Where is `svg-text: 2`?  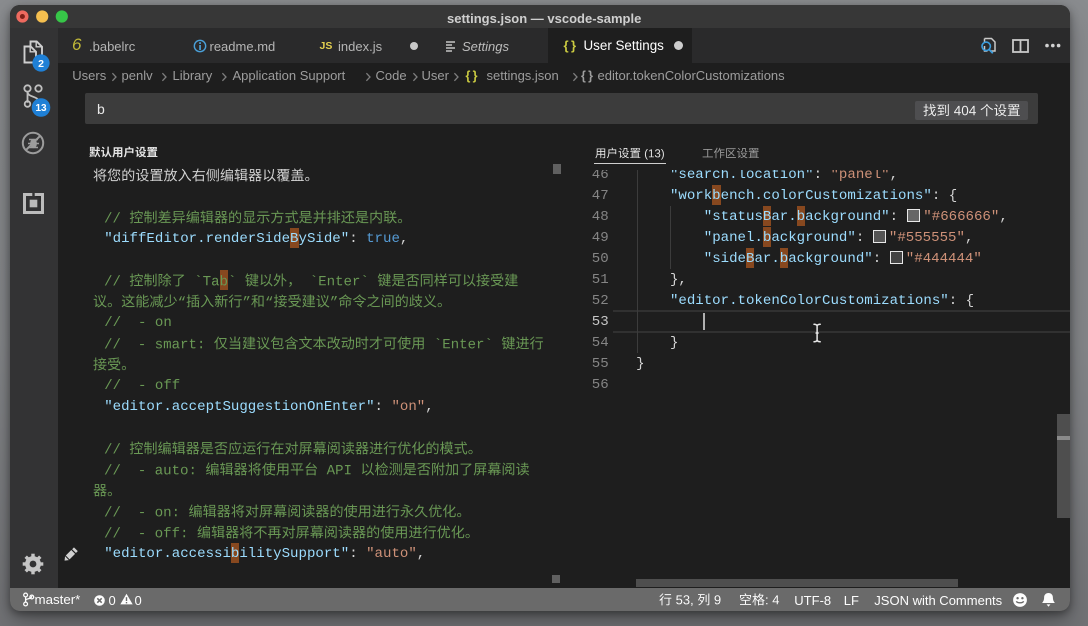
svg-text: 2 is located at coordinates (41, 64).